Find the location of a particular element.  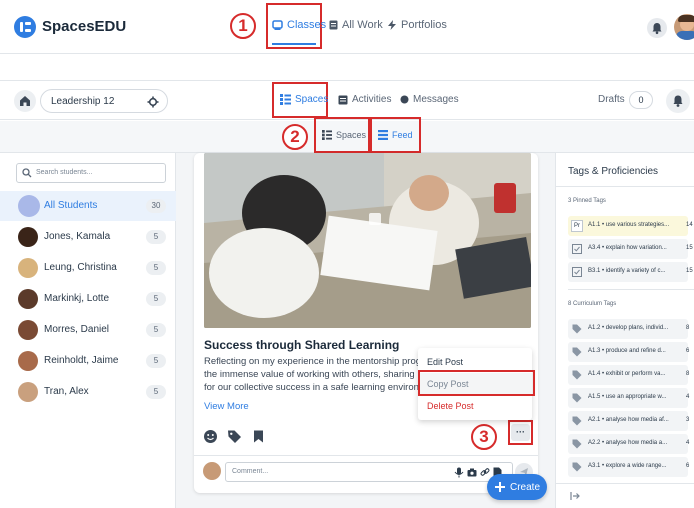

bookmark-icon is located at coordinates (258, 436).